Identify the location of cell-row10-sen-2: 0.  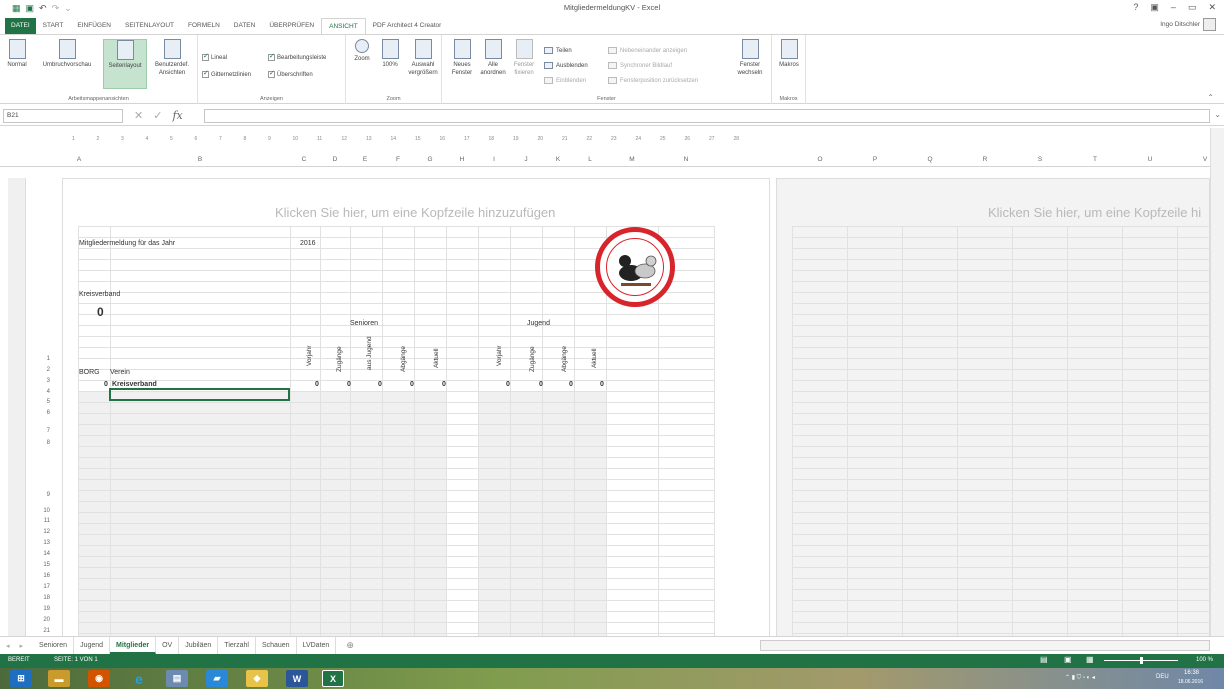
(349, 384).